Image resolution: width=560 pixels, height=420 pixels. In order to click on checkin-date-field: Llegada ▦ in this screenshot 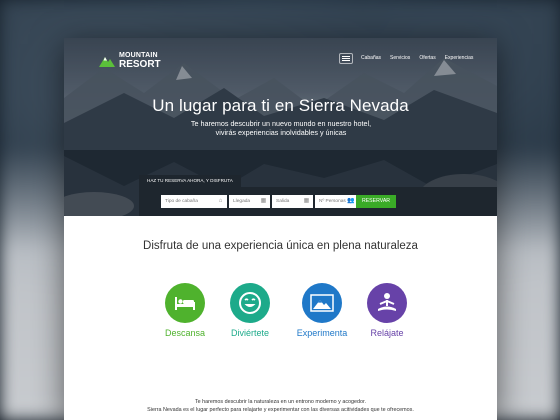, I will do `click(249, 201)`.